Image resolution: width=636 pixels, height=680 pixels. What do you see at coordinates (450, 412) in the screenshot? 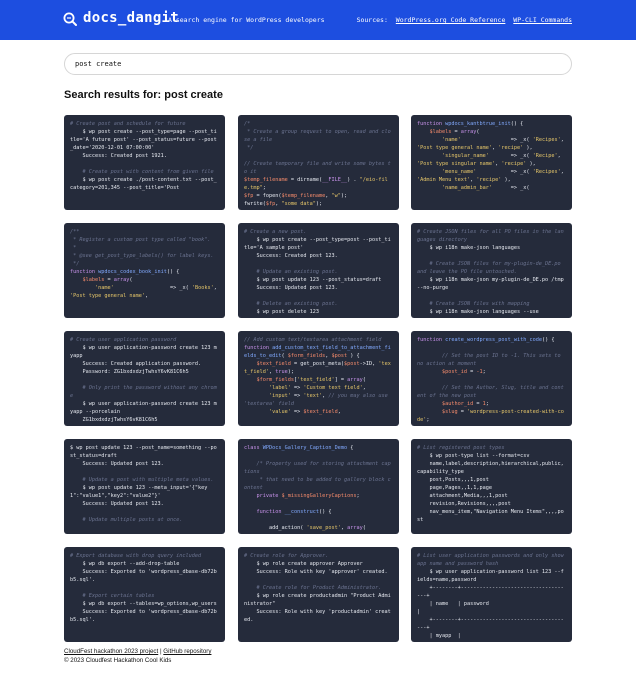
I see `code-token: $slug` at bounding box center [450, 412].